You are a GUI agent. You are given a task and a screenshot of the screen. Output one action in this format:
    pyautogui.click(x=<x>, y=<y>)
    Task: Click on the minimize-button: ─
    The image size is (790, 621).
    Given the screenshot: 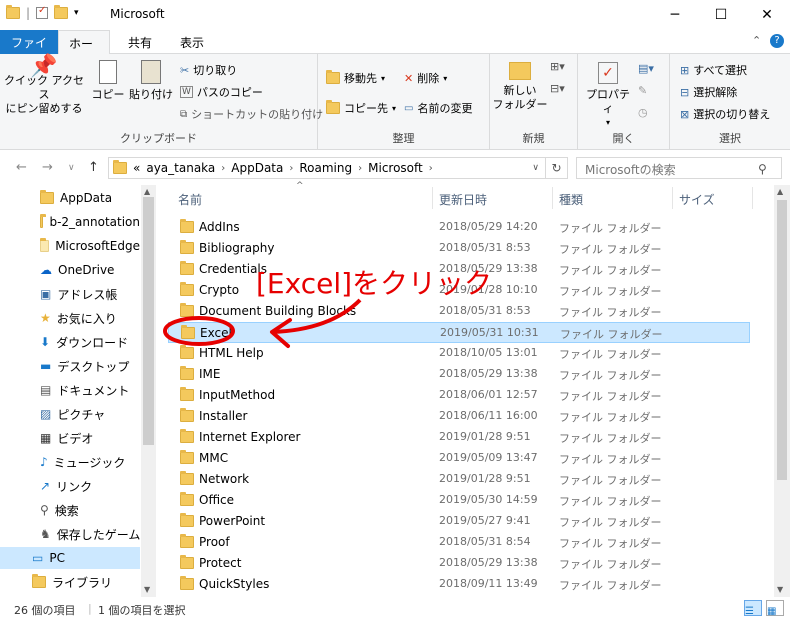 What is the action you would take?
    pyautogui.click(x=675, y=15)
    